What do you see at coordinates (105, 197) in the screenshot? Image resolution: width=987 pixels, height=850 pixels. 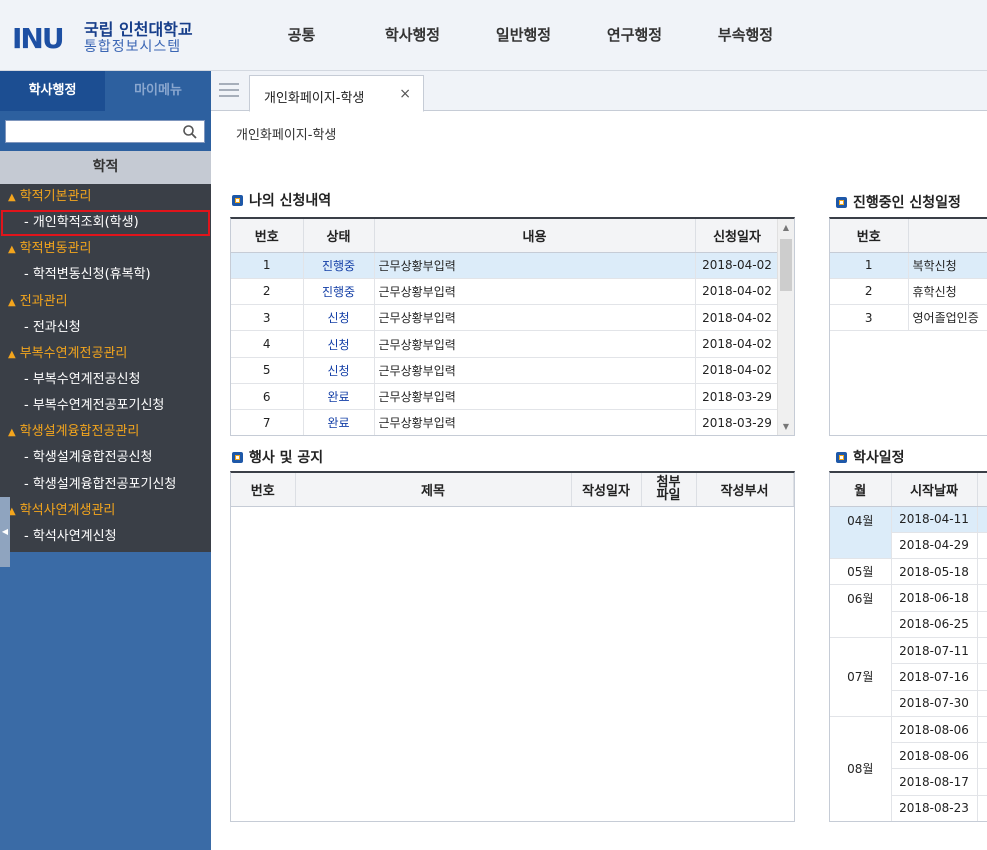 I see `sidebar-group-0: ▲ 학적기본관리` at bounding box center [105, 197].